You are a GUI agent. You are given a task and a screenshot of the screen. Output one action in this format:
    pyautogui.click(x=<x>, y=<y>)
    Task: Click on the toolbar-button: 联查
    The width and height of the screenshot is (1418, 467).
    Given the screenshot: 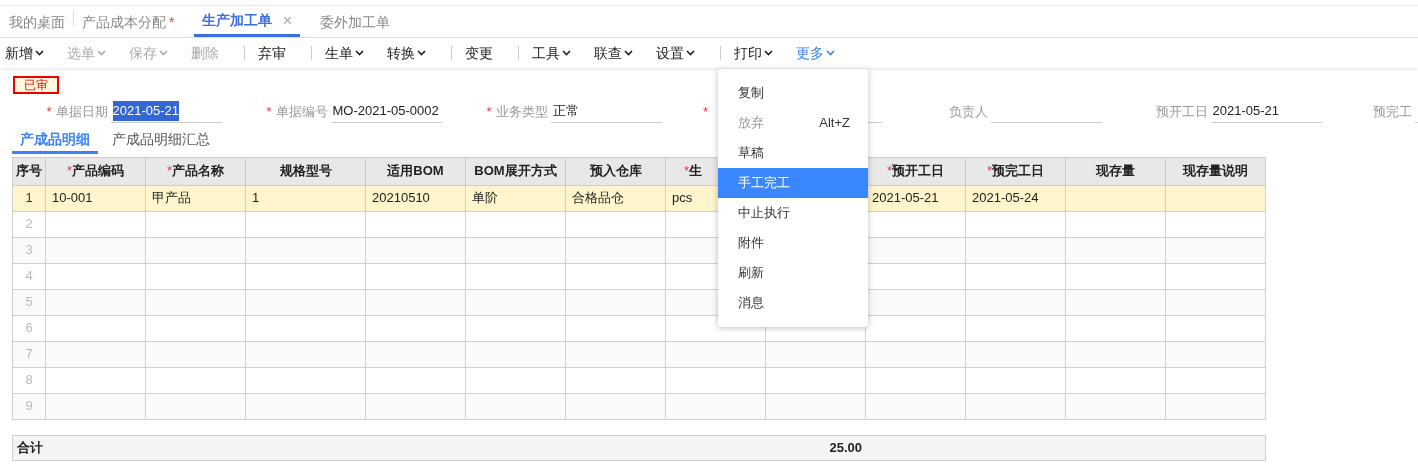 What is the action you would take?
    pyautogui.click(x=613, y=53)
    